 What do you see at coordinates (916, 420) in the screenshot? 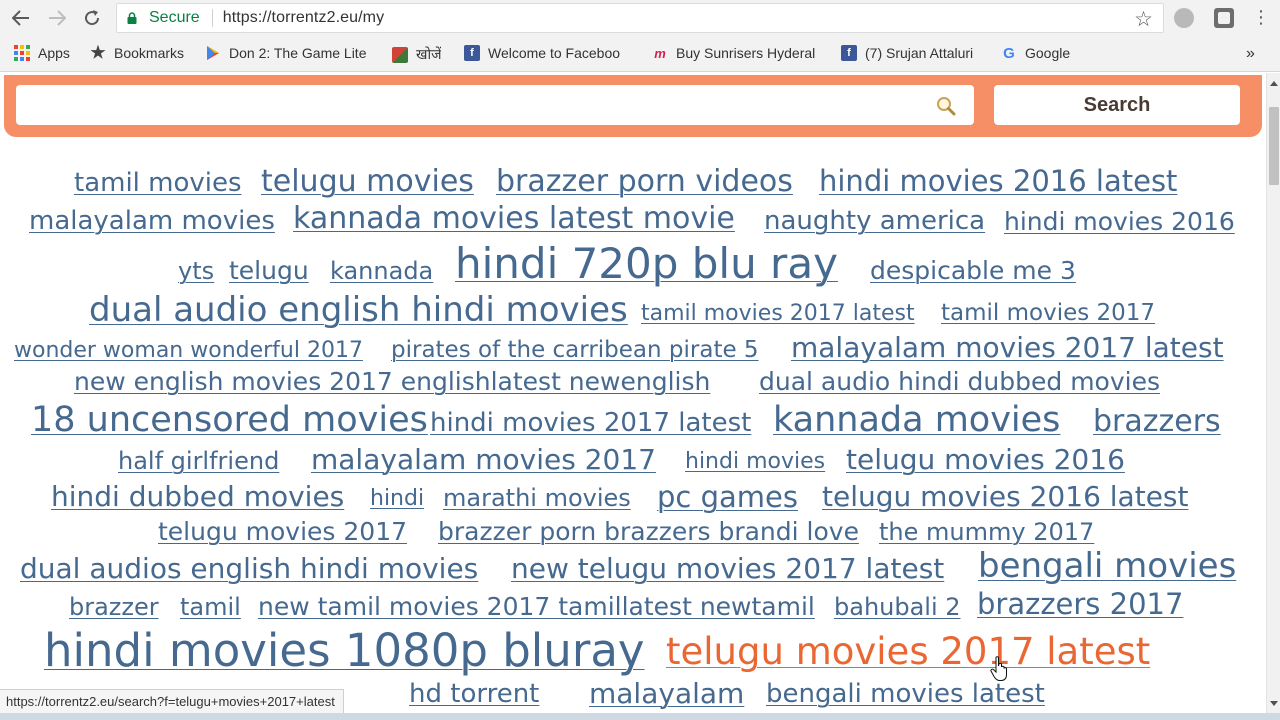
I see `tag-link: kannada movies` at bounding box center [916, 420].